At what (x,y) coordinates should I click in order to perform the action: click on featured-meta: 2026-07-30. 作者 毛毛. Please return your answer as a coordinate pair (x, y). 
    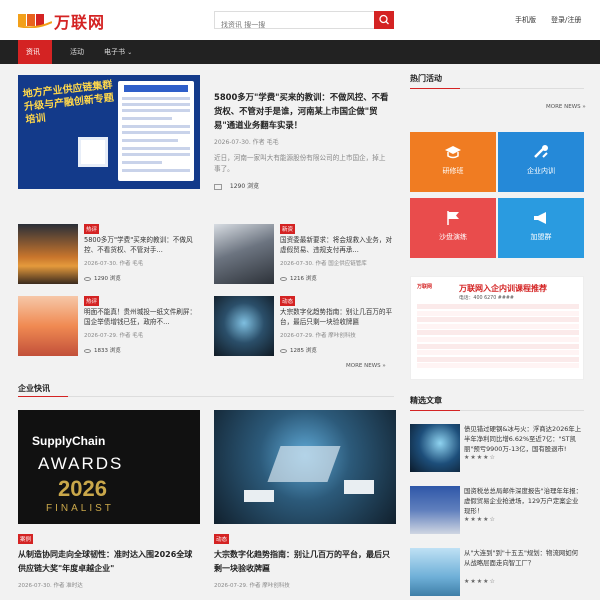
    Looking at the image, I should click on (246, 142).